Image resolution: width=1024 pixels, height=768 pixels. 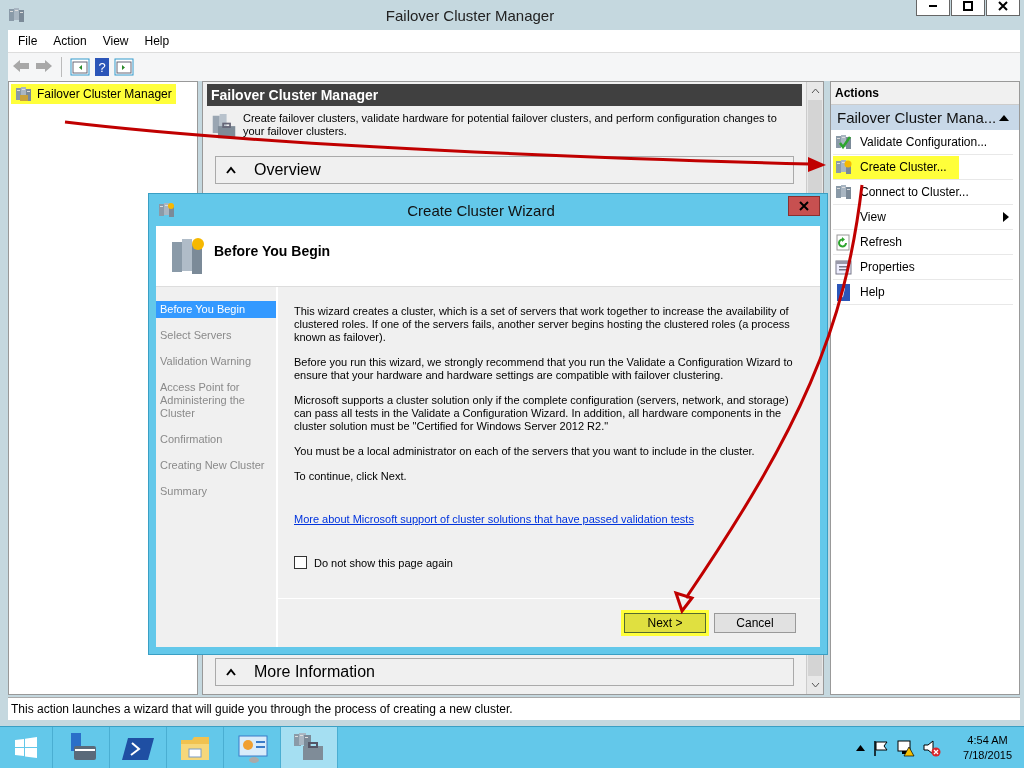 I want to click on clock-time: 4:54 AM, so click(x=987, y=740).